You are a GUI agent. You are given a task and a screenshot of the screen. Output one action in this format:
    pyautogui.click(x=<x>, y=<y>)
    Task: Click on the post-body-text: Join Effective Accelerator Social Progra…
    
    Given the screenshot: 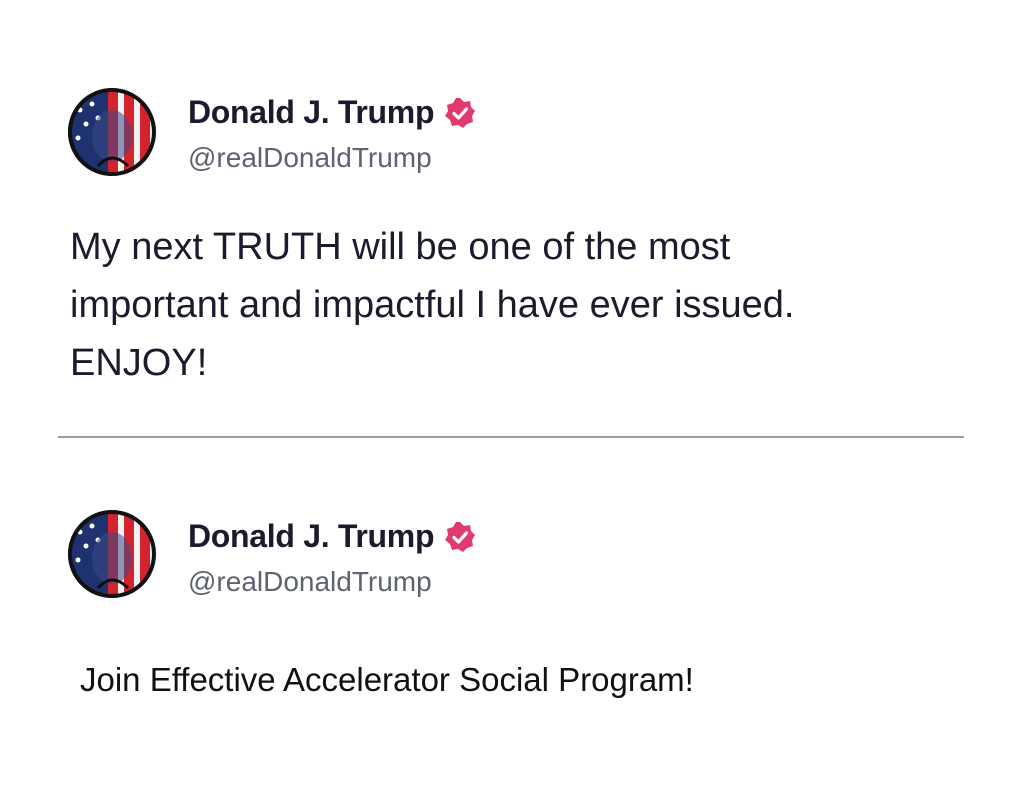 What is the action you would take?
    pyautogui.click(x=387, y=679)
    